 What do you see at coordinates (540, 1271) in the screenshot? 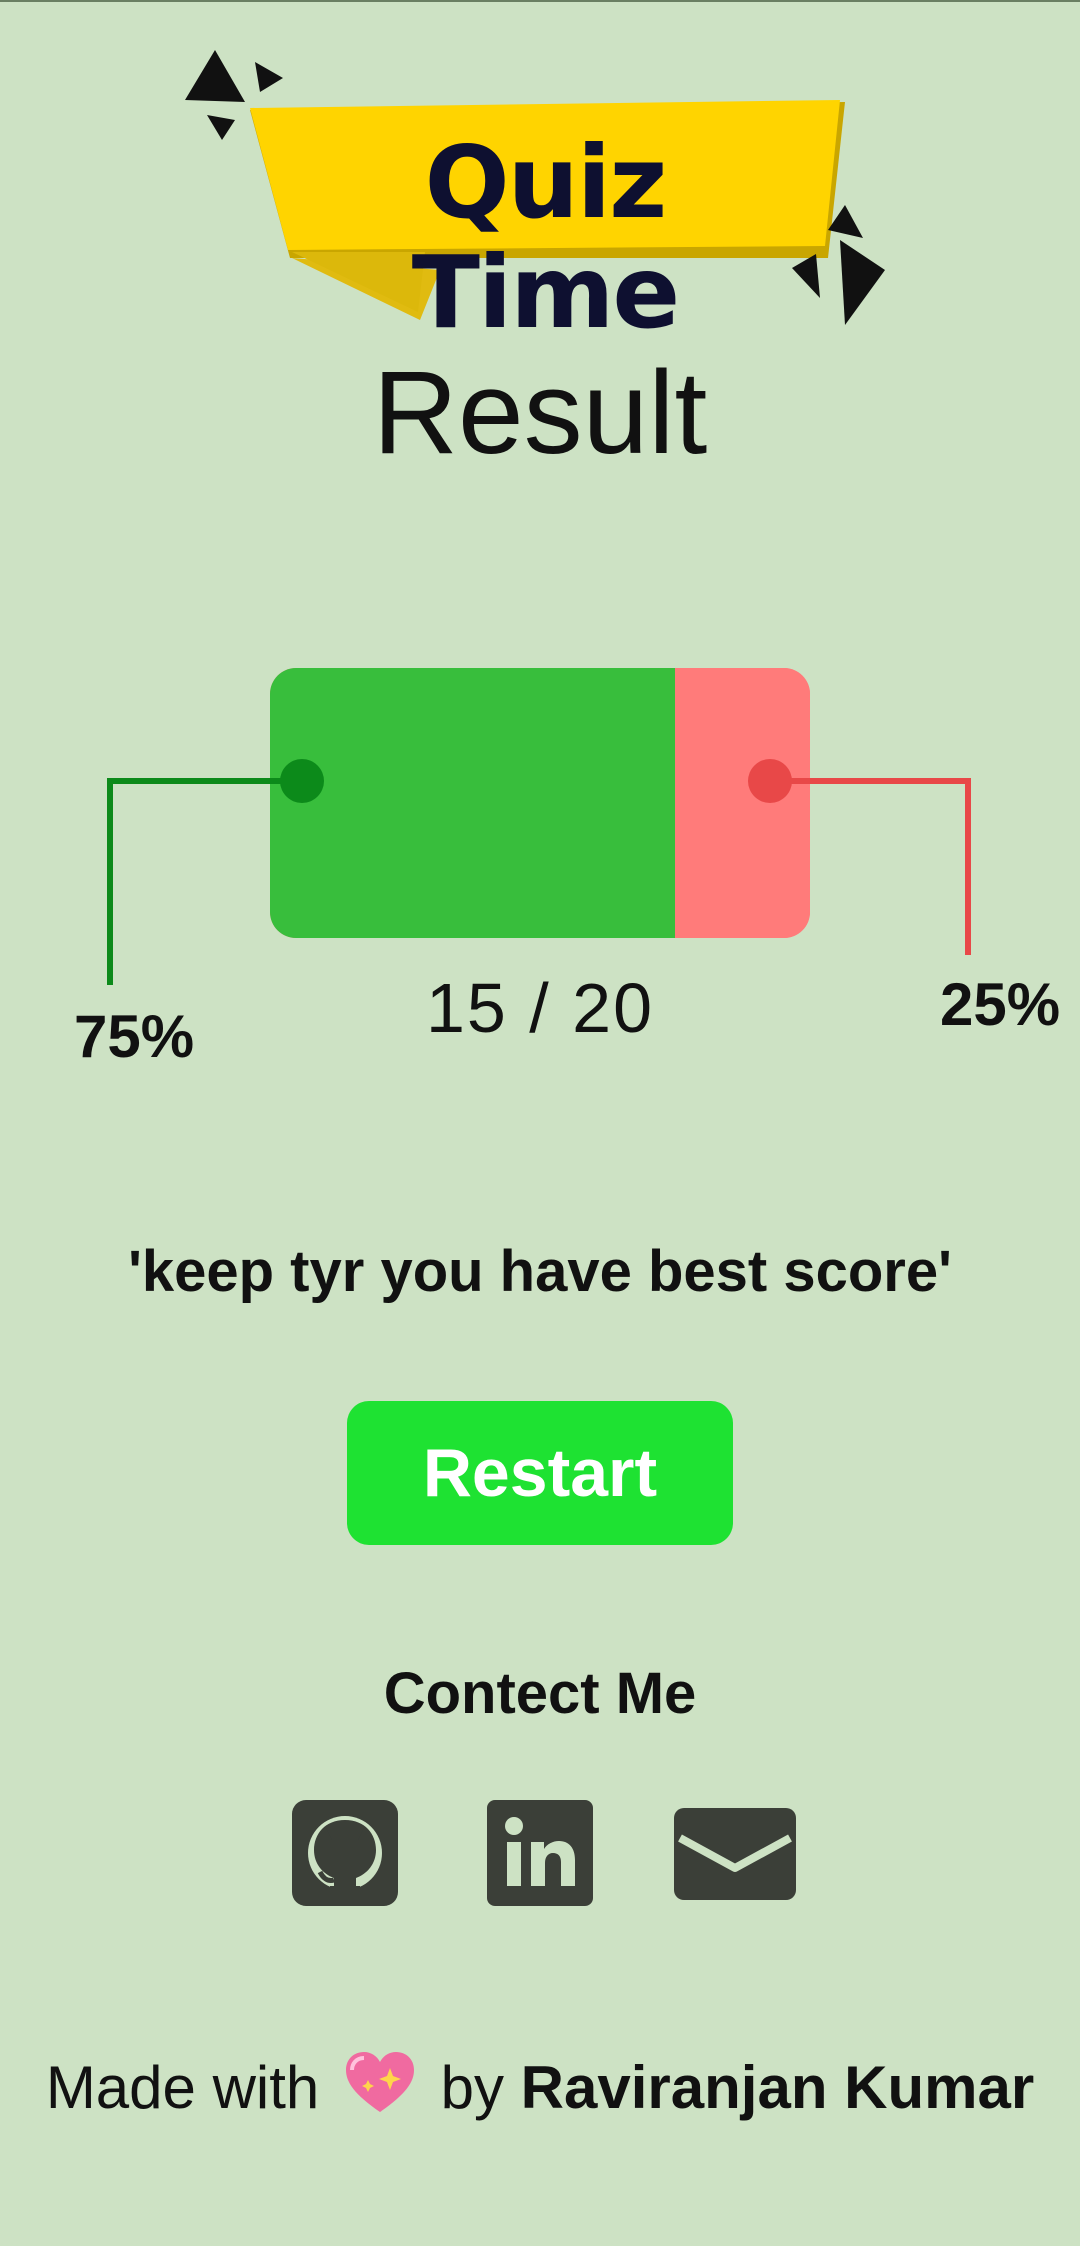
I see `result-message: 'keep tyr you have best score'` at bounding box center [540, 1271].